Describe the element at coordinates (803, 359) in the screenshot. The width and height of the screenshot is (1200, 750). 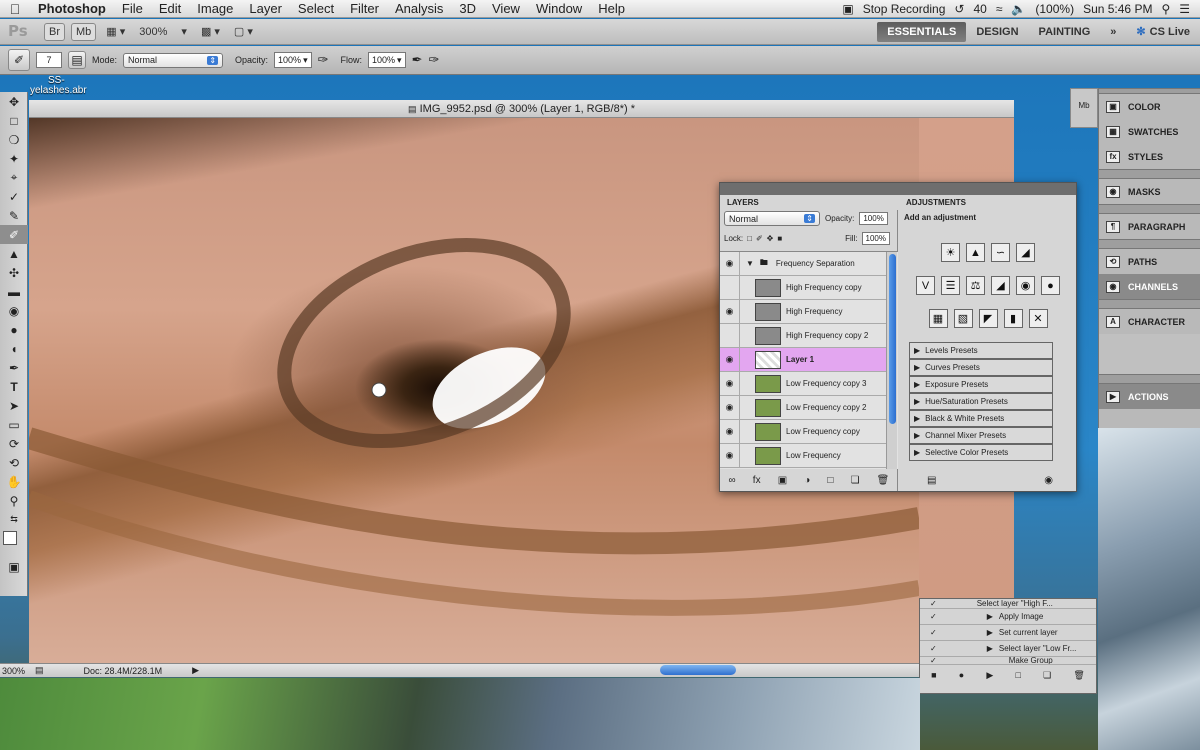
I see `layer-row-selected: ◉ Layer 1` at that location.